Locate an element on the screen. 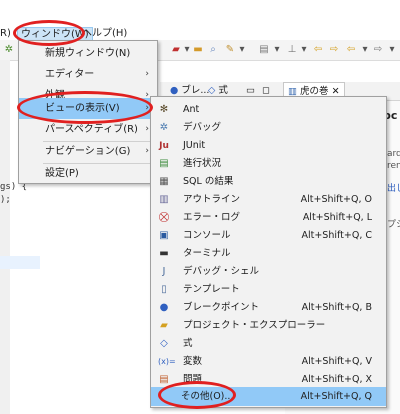 The height and width of the screenshot is (414, 400). view-item-templates: ▯ テンプレート is located at coordinates (268, 290).